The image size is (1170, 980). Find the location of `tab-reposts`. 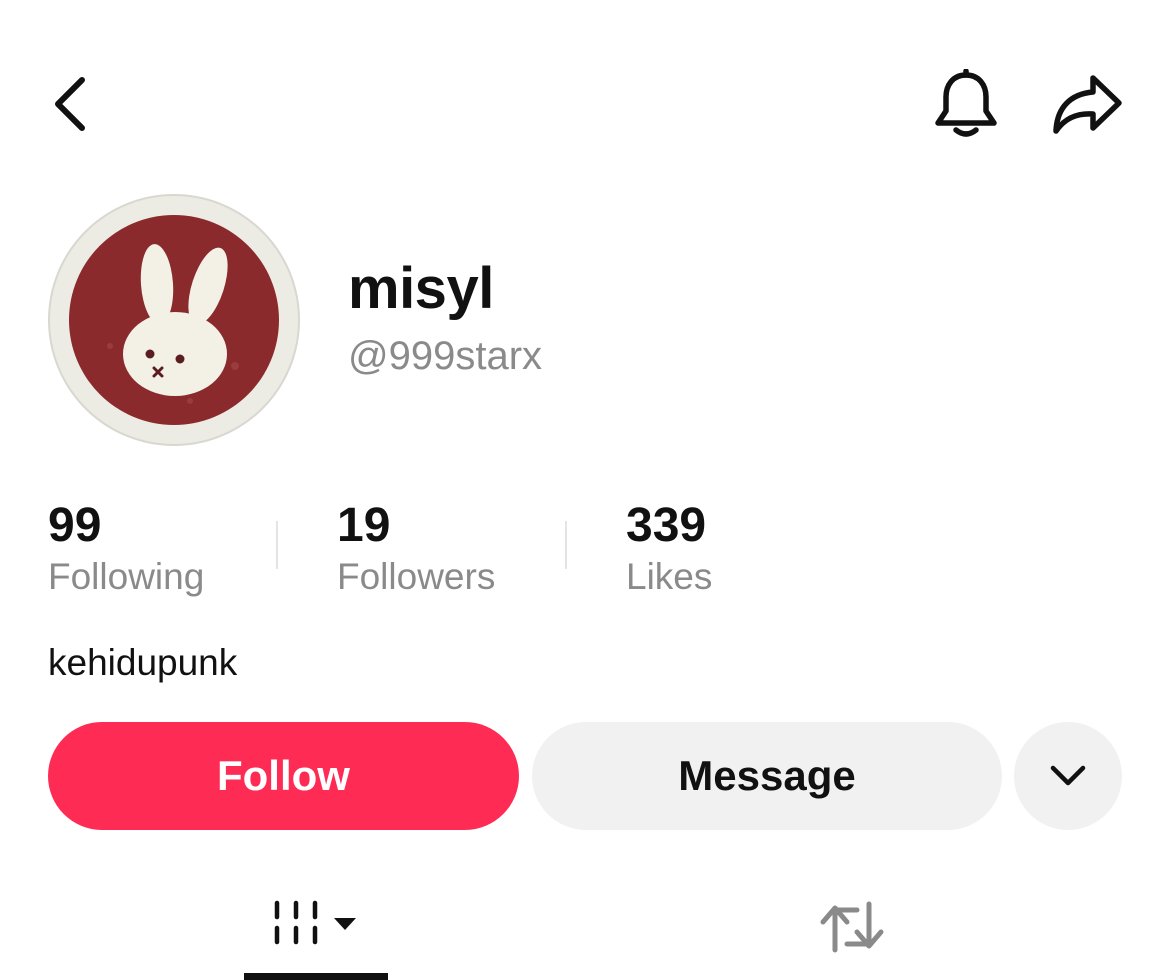

tab-reposts is located at coordinates (852, 927).